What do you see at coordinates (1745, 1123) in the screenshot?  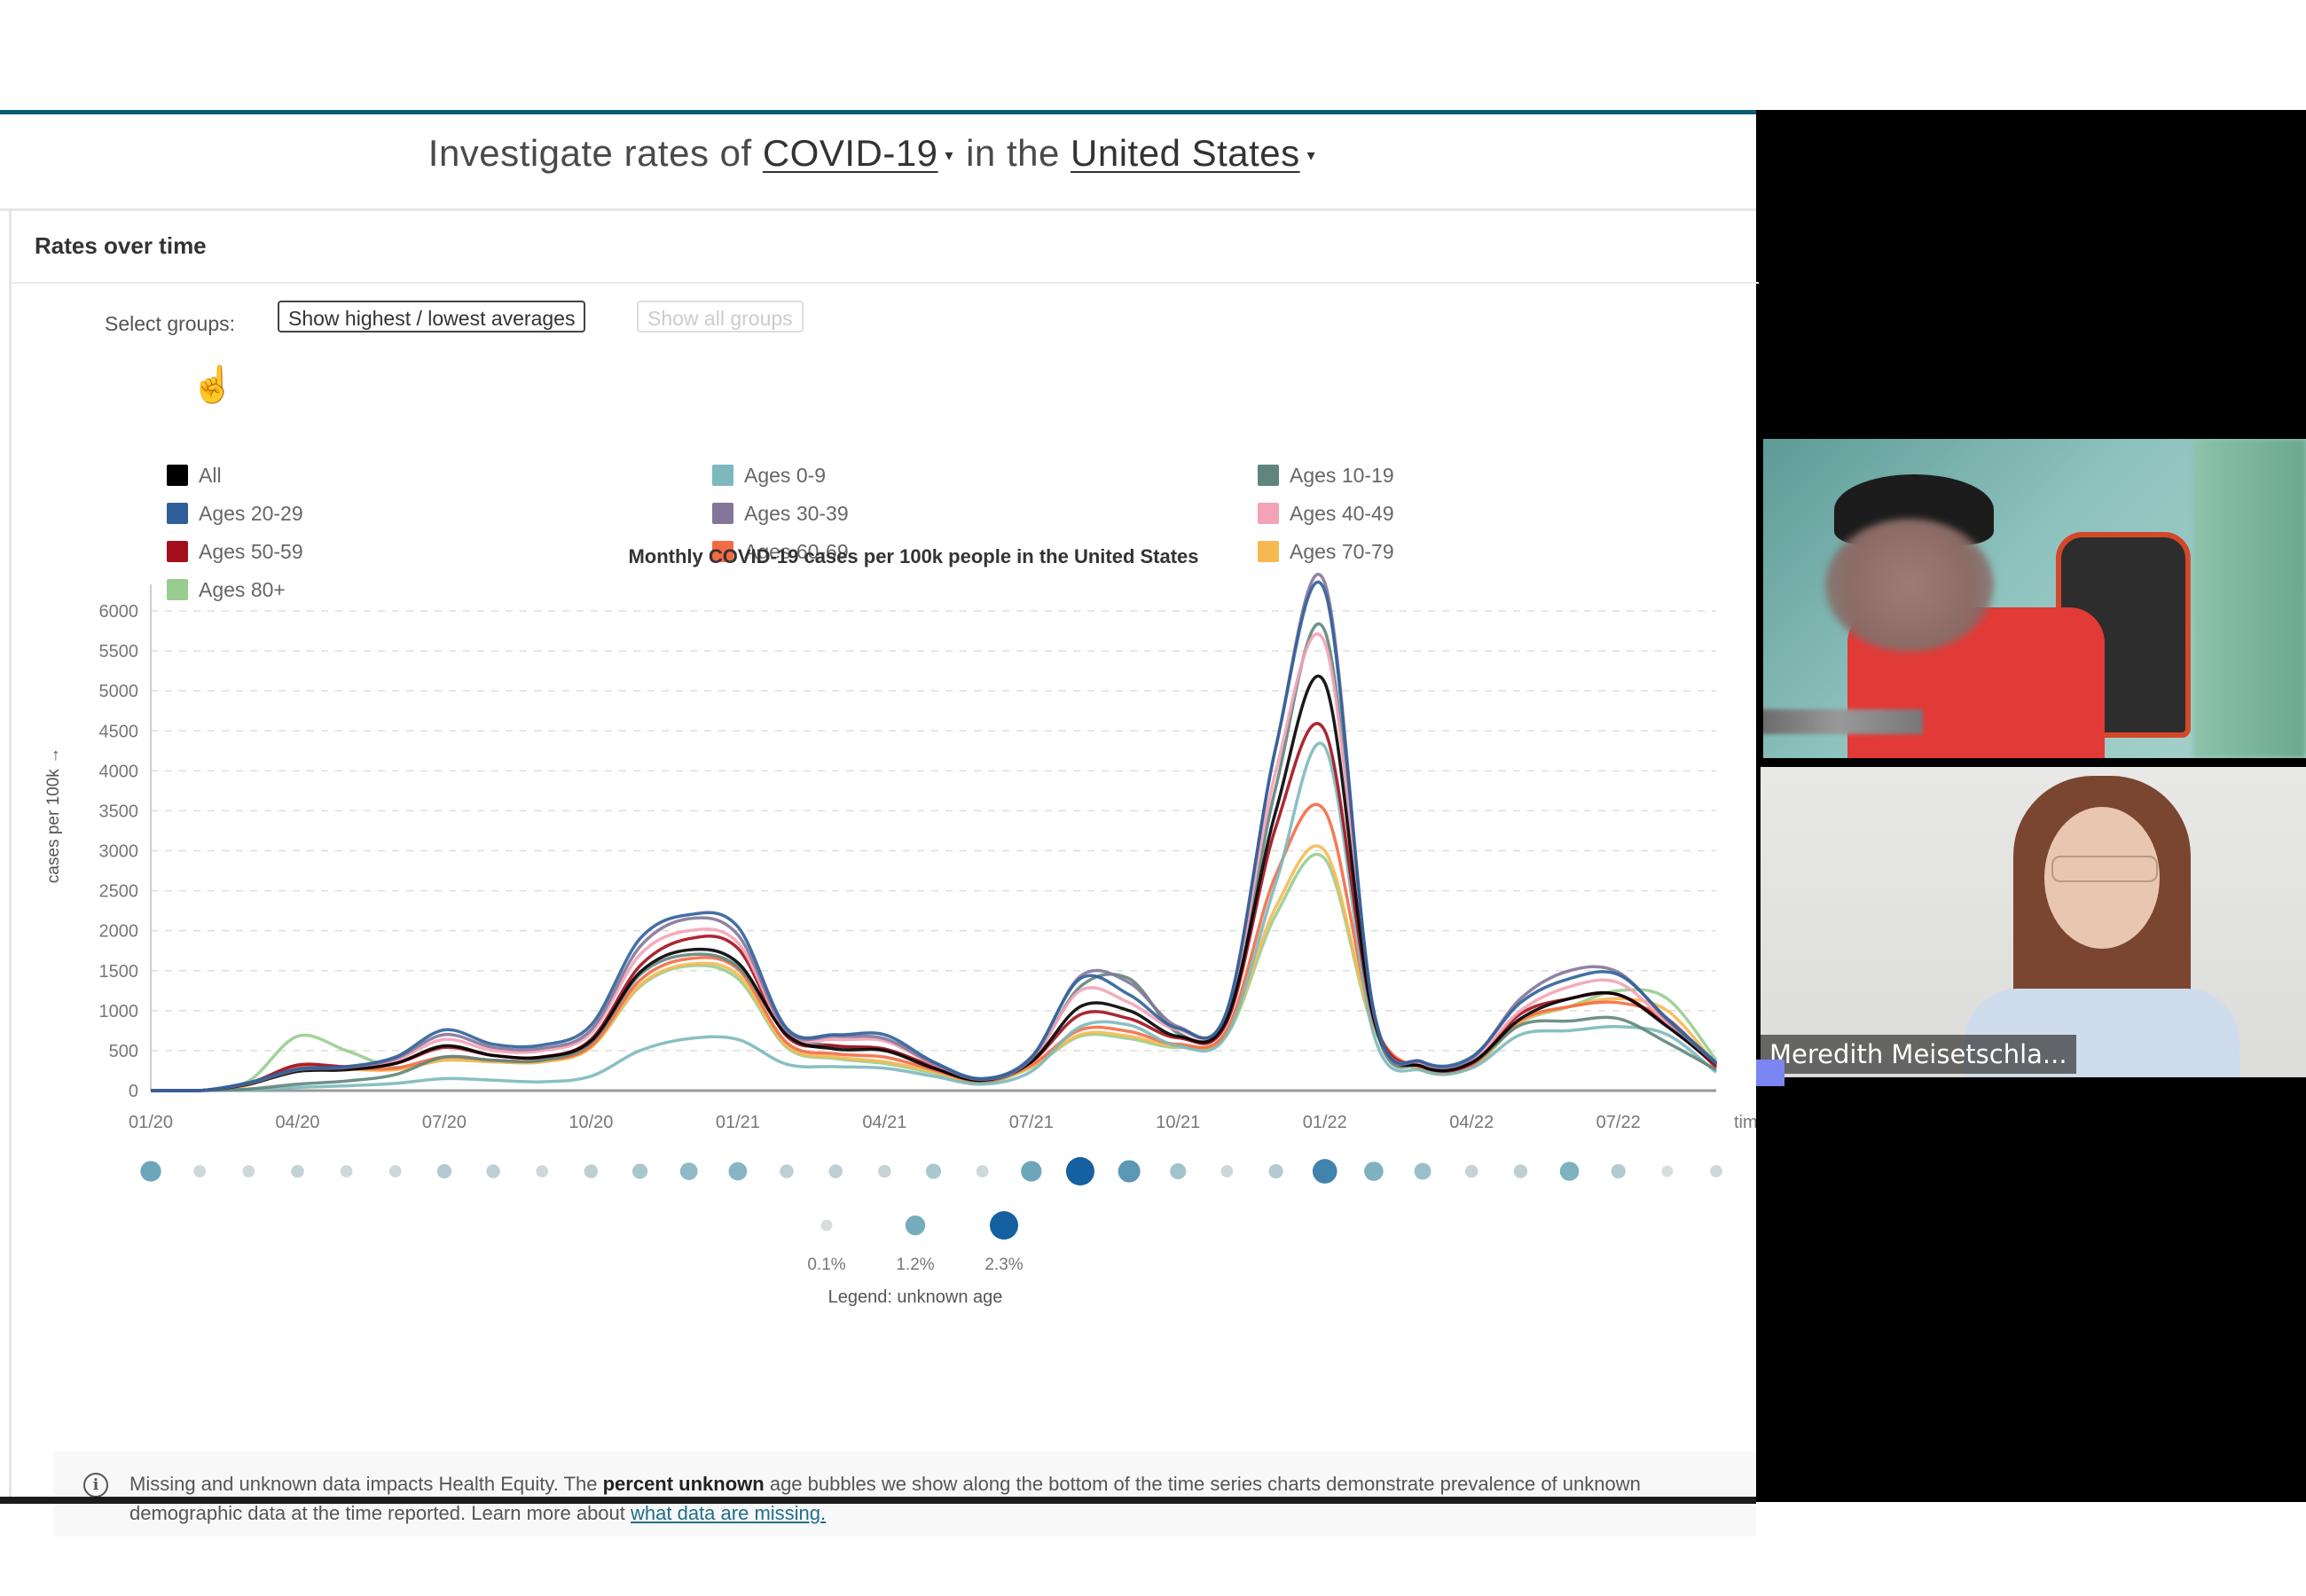 I see `x-axis-label: tim` at bounding box center [1745, 1123].